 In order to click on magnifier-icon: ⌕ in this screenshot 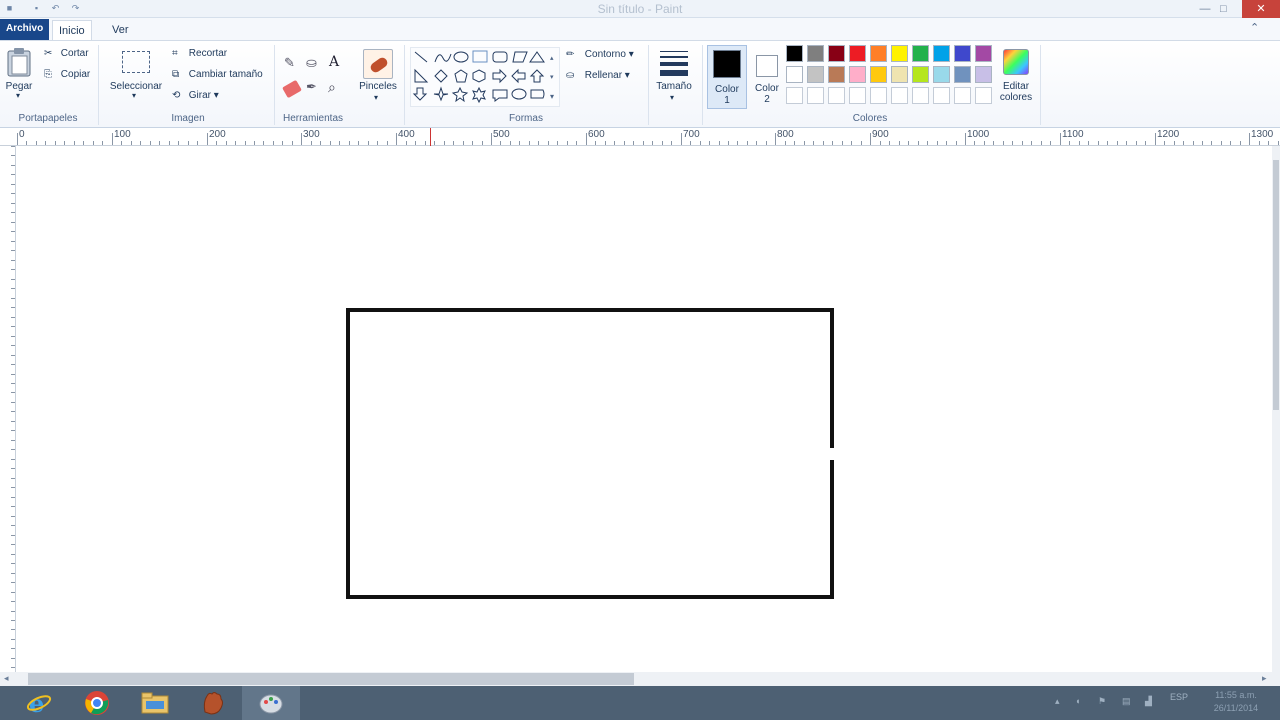, I will do `click(336, 87)`.